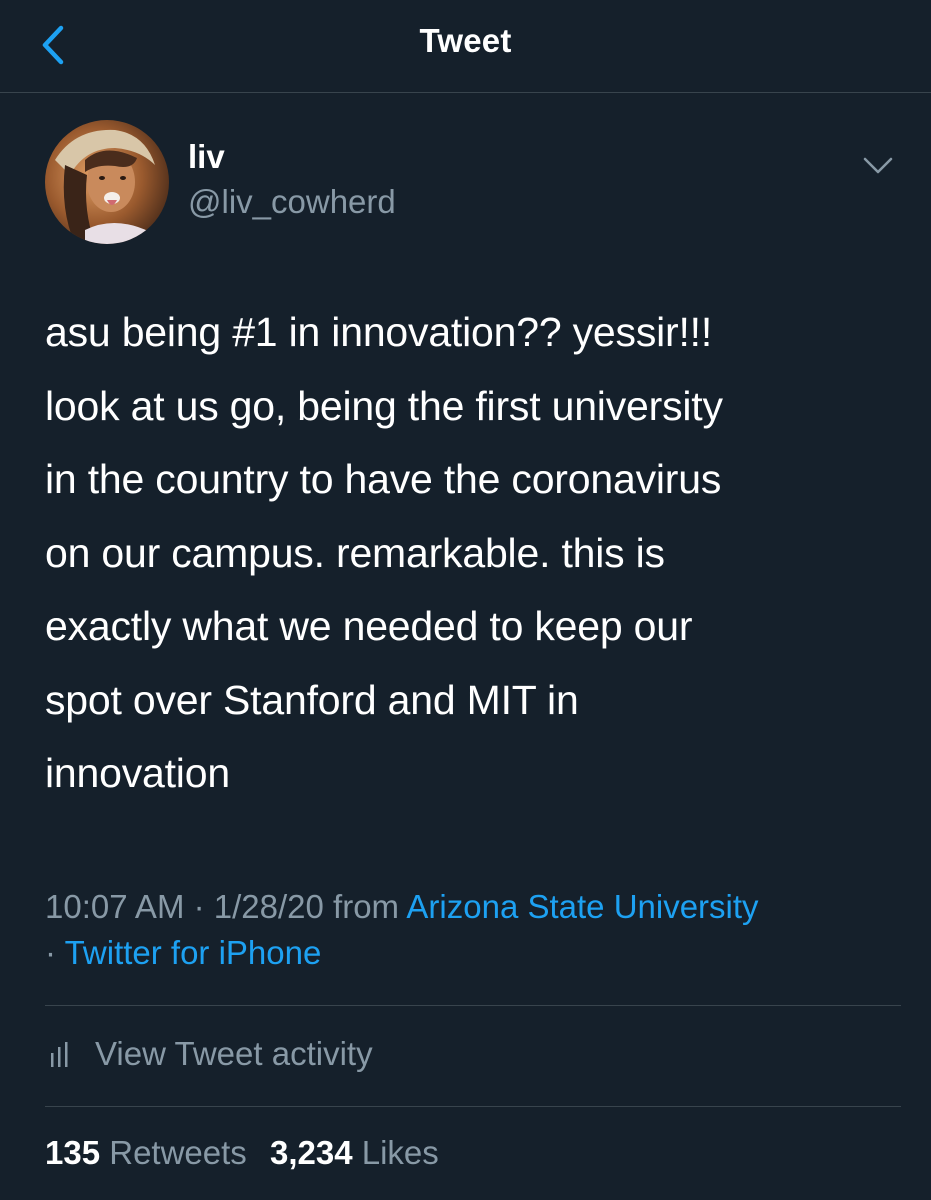  What do you see at coordinates (193, 952) in the screenshot?
I see `source-link: Twitter for iPhone` at bounding box center [193, 952].